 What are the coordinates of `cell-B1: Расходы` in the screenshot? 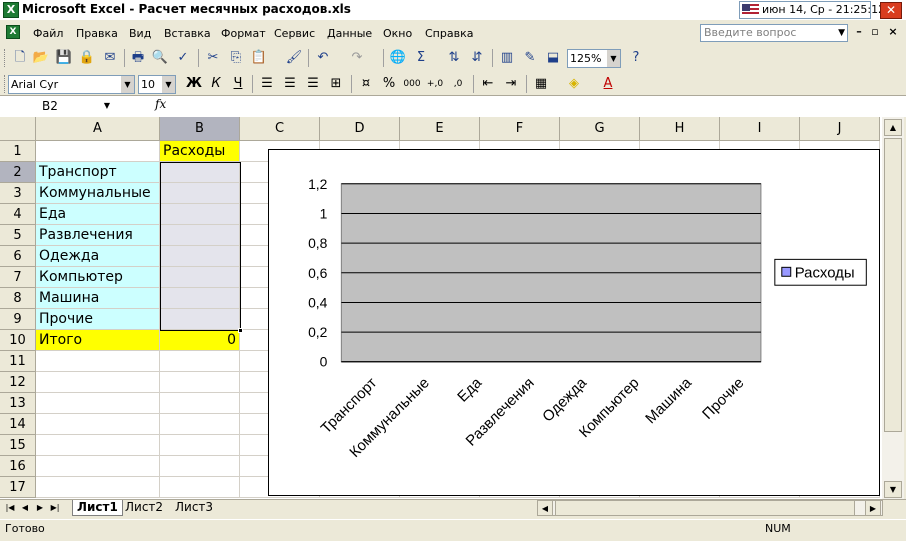 It's located at (200, 151).